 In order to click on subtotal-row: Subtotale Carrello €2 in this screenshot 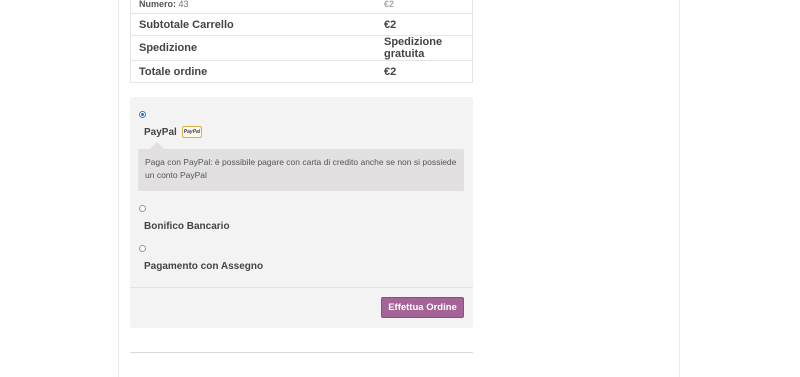, I will do `click(301, 24)`.